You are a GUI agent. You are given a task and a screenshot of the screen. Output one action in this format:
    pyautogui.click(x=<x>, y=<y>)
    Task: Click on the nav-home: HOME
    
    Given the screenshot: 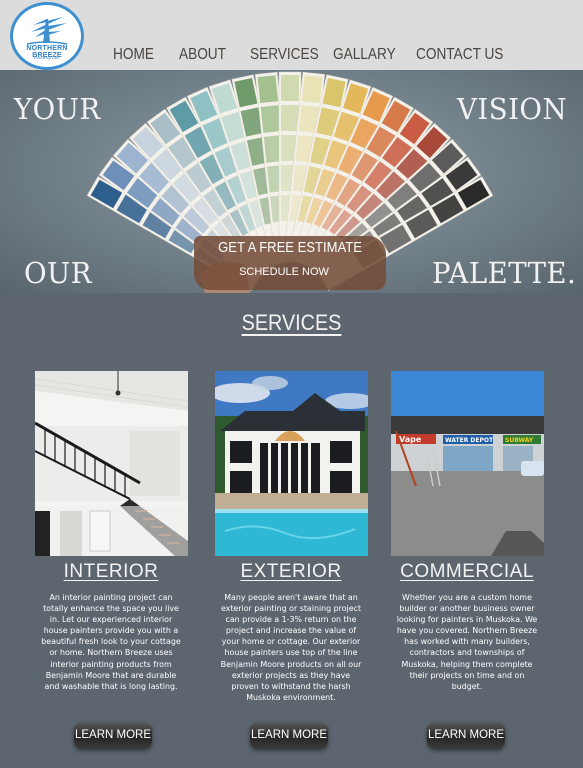 What is the action you would take?
    pyautogui.click(x=133, y=55)
    